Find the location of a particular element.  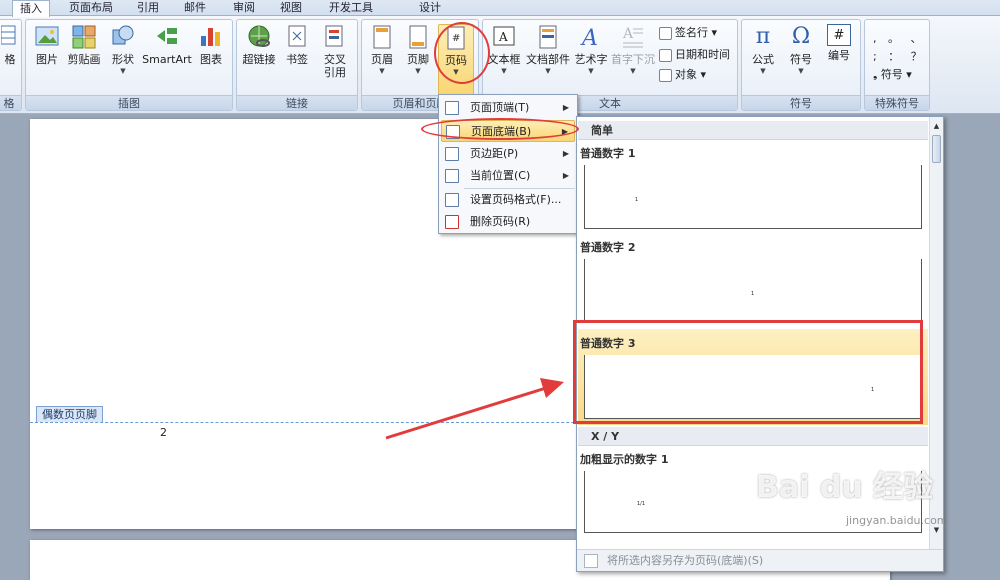

textbox-button: A 文本框 ▼ is located at coordinates (504, 50).